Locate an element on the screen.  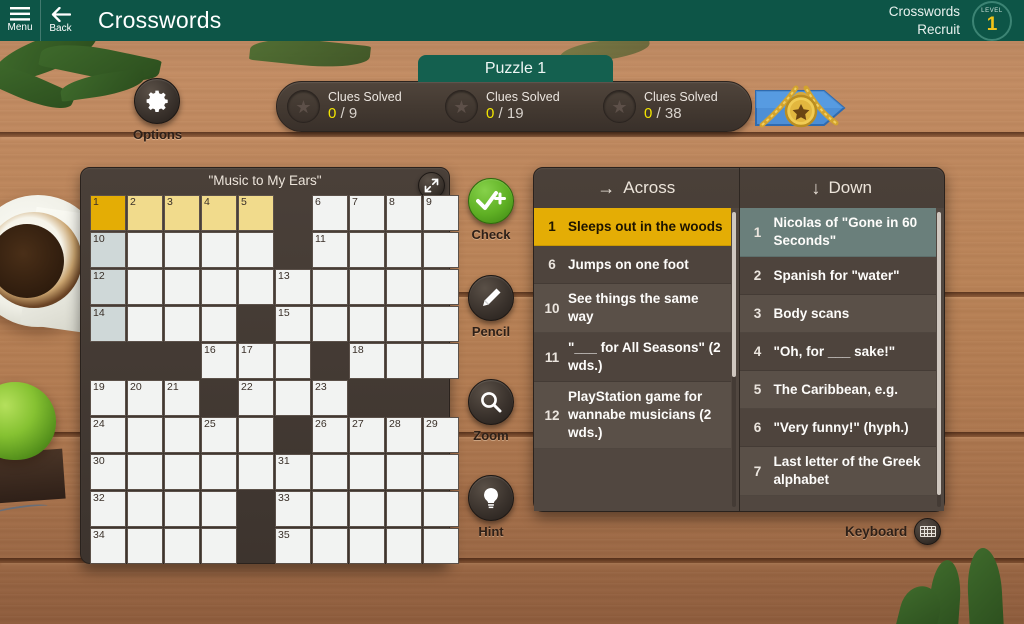
down-scrollbar is located at coordinates (939, 359).